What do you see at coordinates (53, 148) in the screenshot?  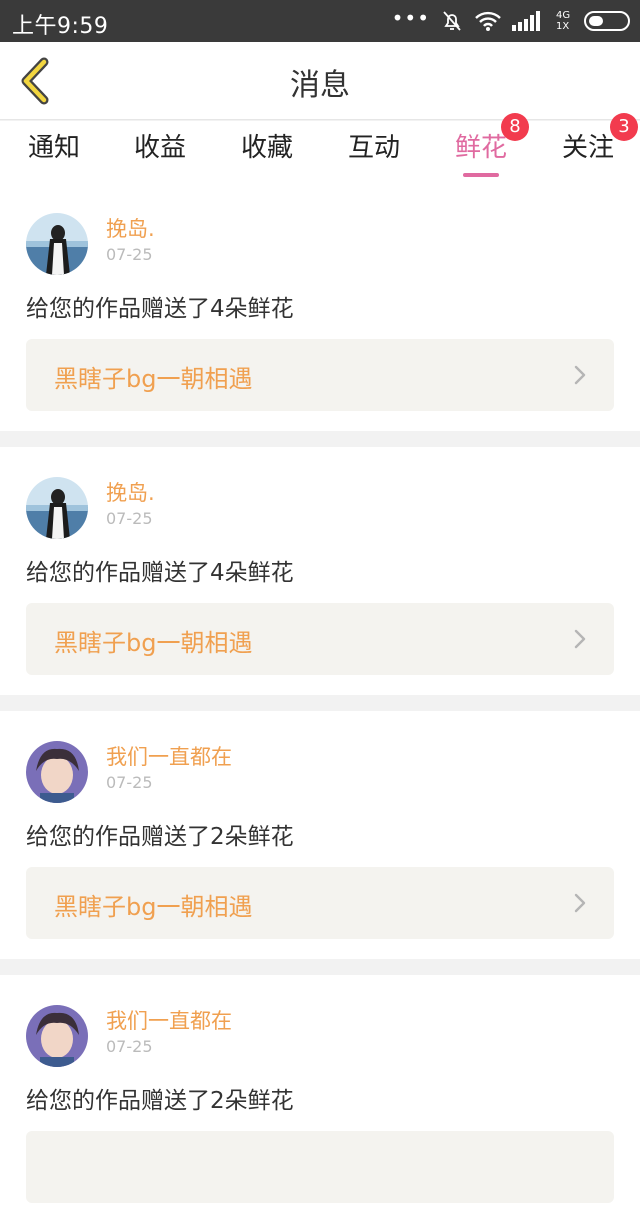 I see `tab-label: 通知` at bounding box center [53, 148].